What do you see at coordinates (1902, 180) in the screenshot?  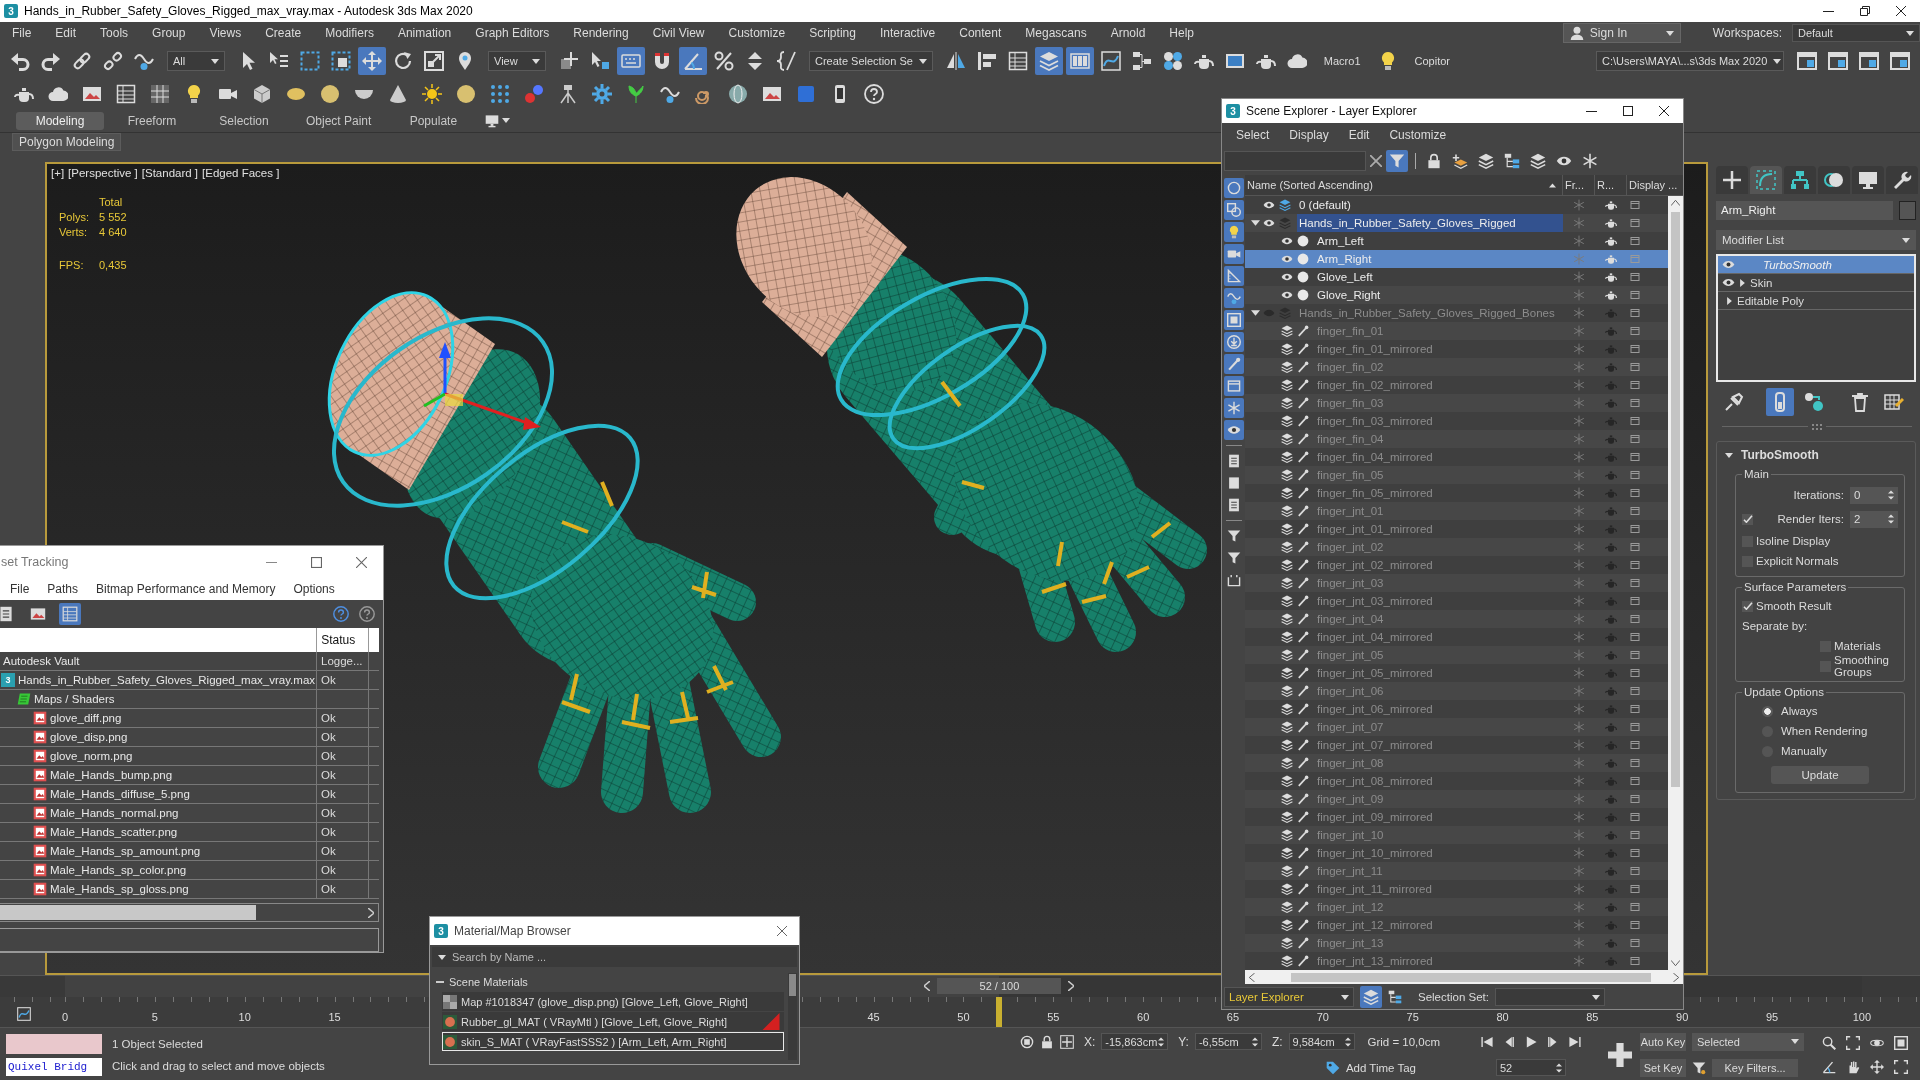 I see `wrench-tab` at bounding box center [1902, 180].